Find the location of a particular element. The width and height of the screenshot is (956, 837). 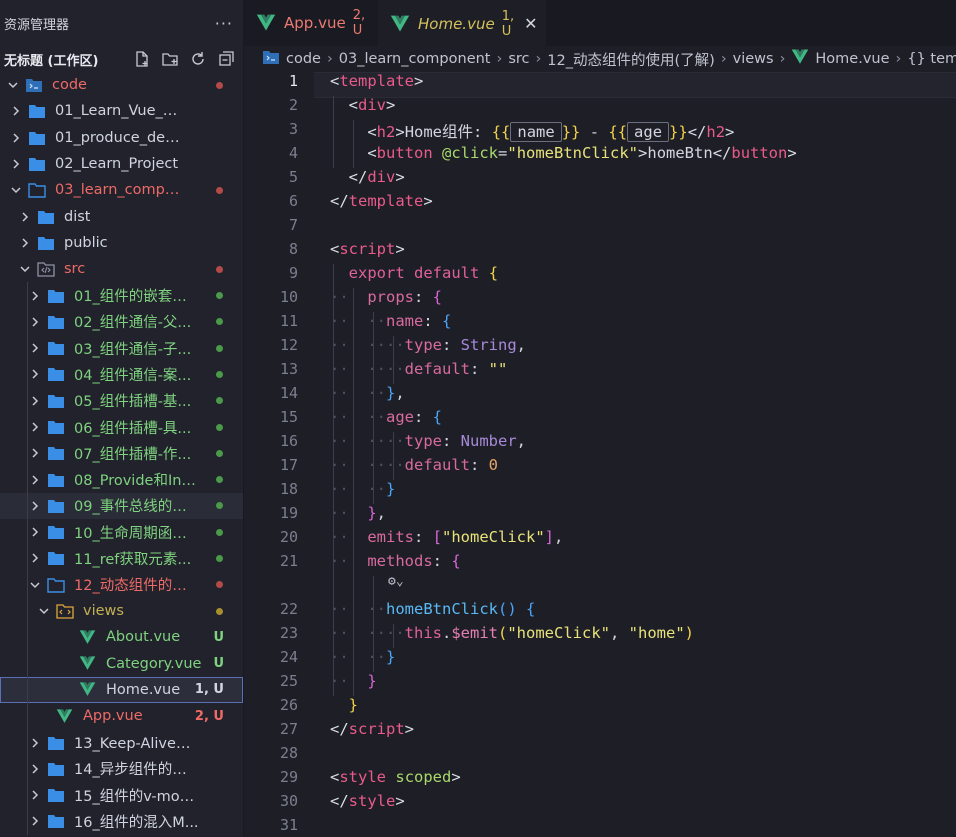

breadcrumb-item: src is located at coordinates (518, 59).